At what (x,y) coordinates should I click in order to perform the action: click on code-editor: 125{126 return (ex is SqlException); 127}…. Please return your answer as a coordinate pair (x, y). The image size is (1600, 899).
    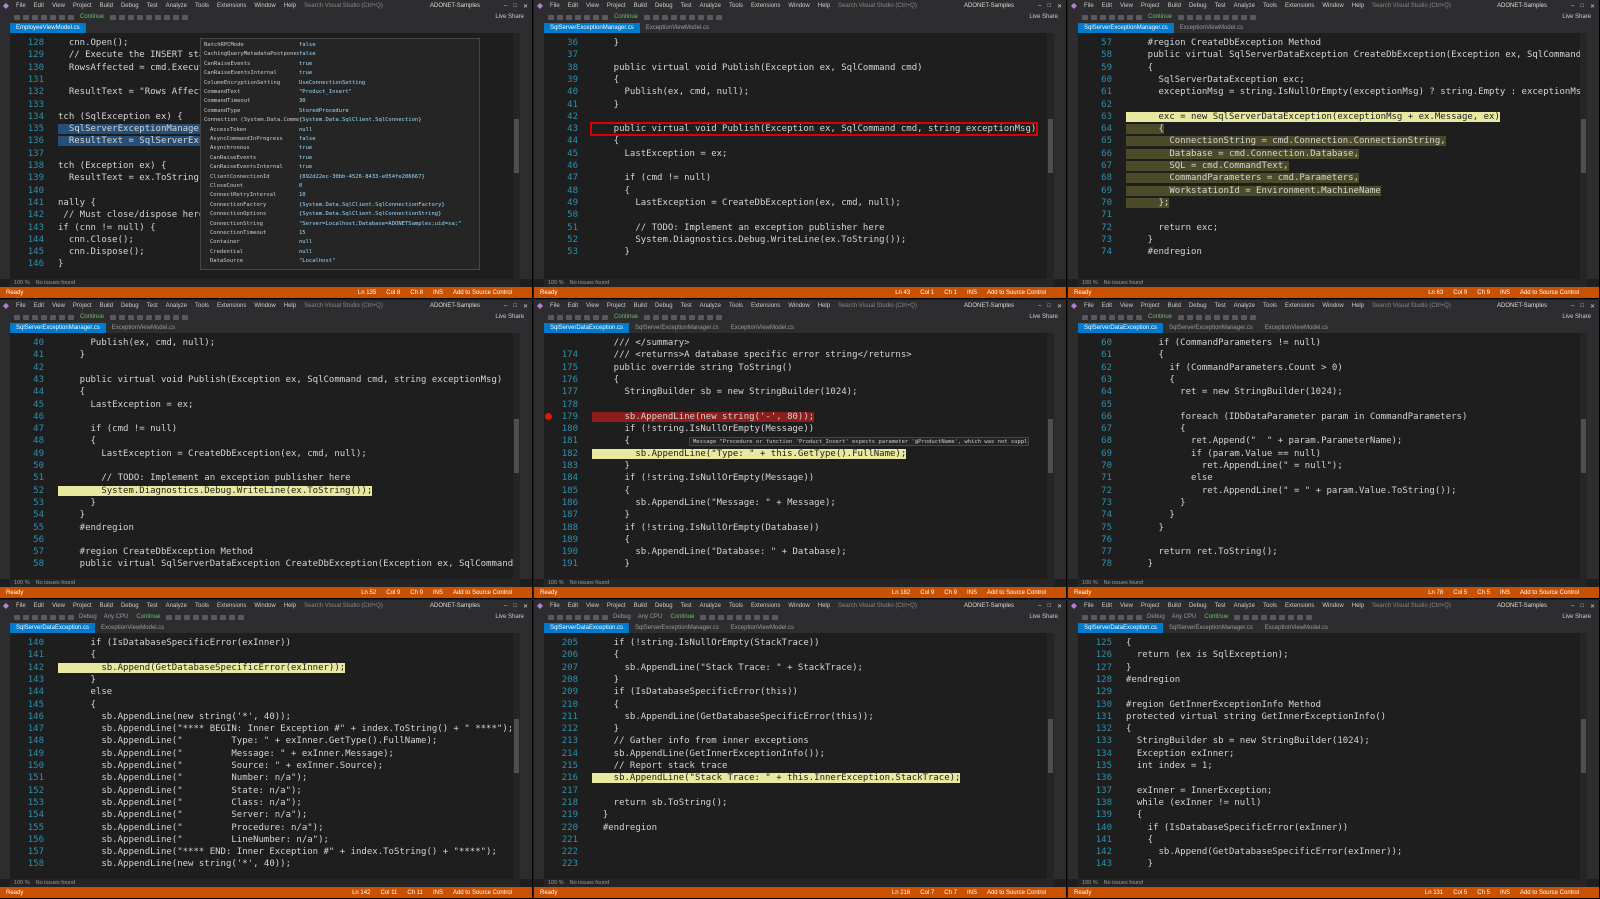
    Looking at the image, I should click on (1332, 756).